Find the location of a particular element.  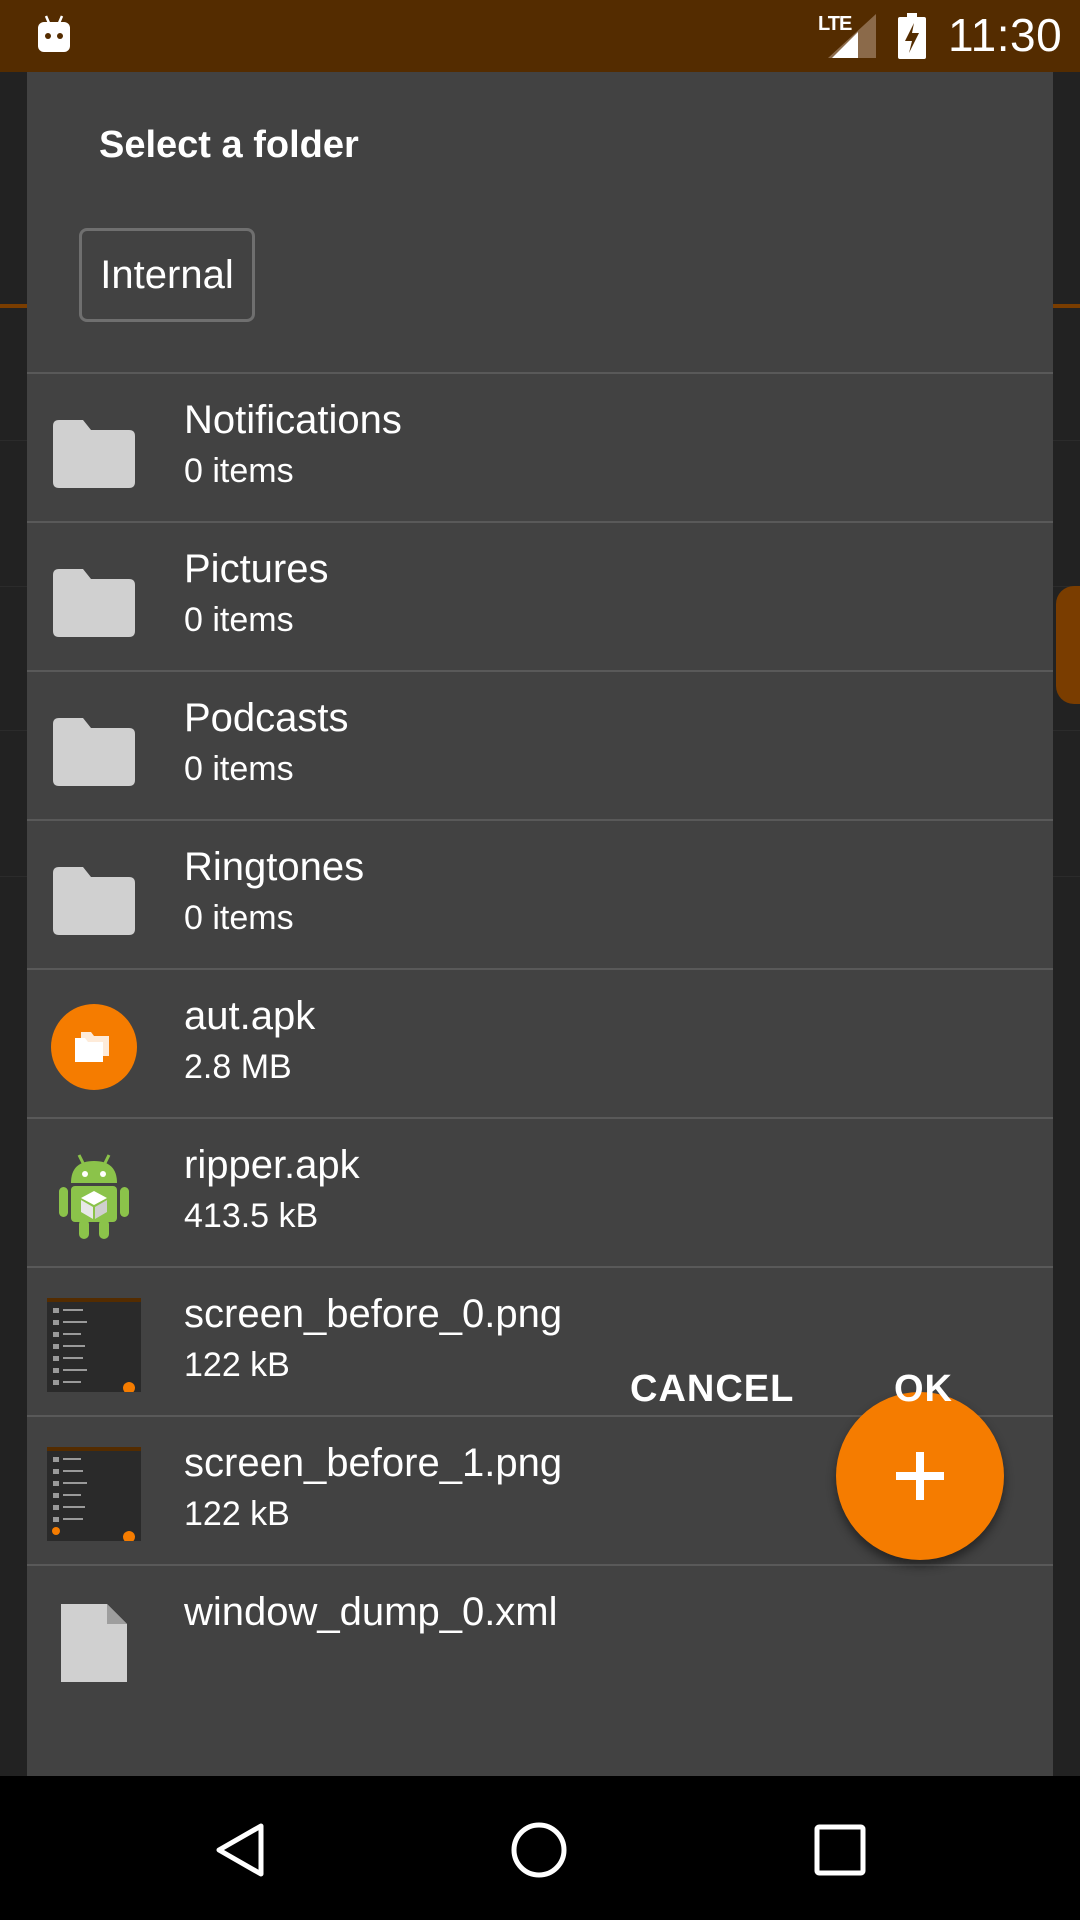

list-item: aut.apk 2.8 MB is located at coordinates (540, 1044).